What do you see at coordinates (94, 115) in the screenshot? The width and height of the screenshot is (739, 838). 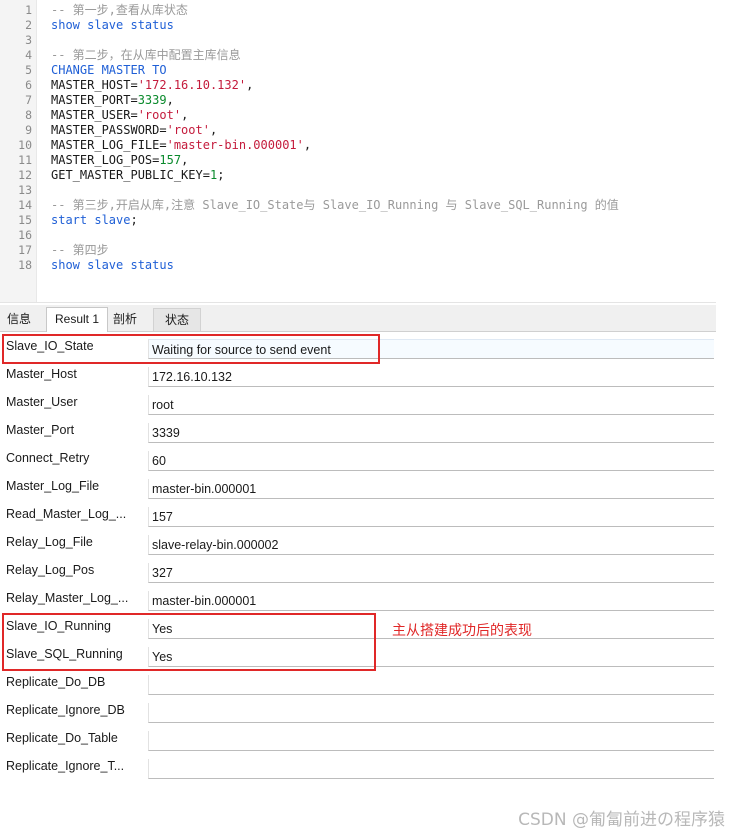 I see `code-token: MASTER_USER=` at bounding box center [94, 115].